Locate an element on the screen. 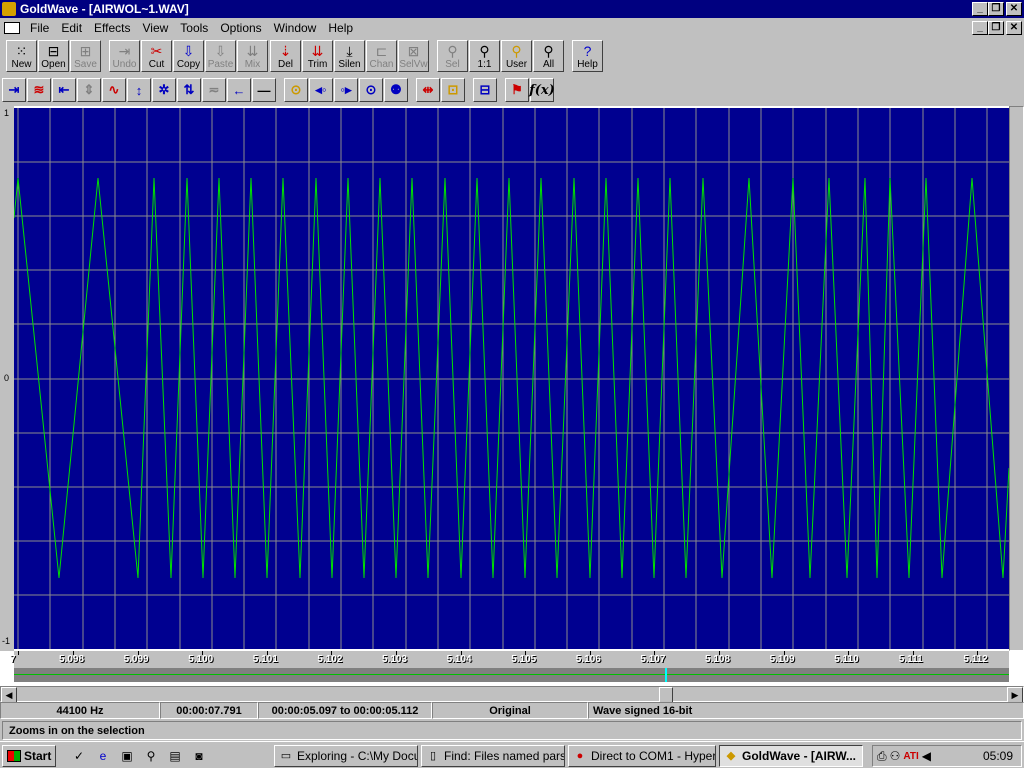 Image resolution: width=1024 pixels, height=768 pixels. filter-icon: ⊙ is located at coordinates (371, 89).